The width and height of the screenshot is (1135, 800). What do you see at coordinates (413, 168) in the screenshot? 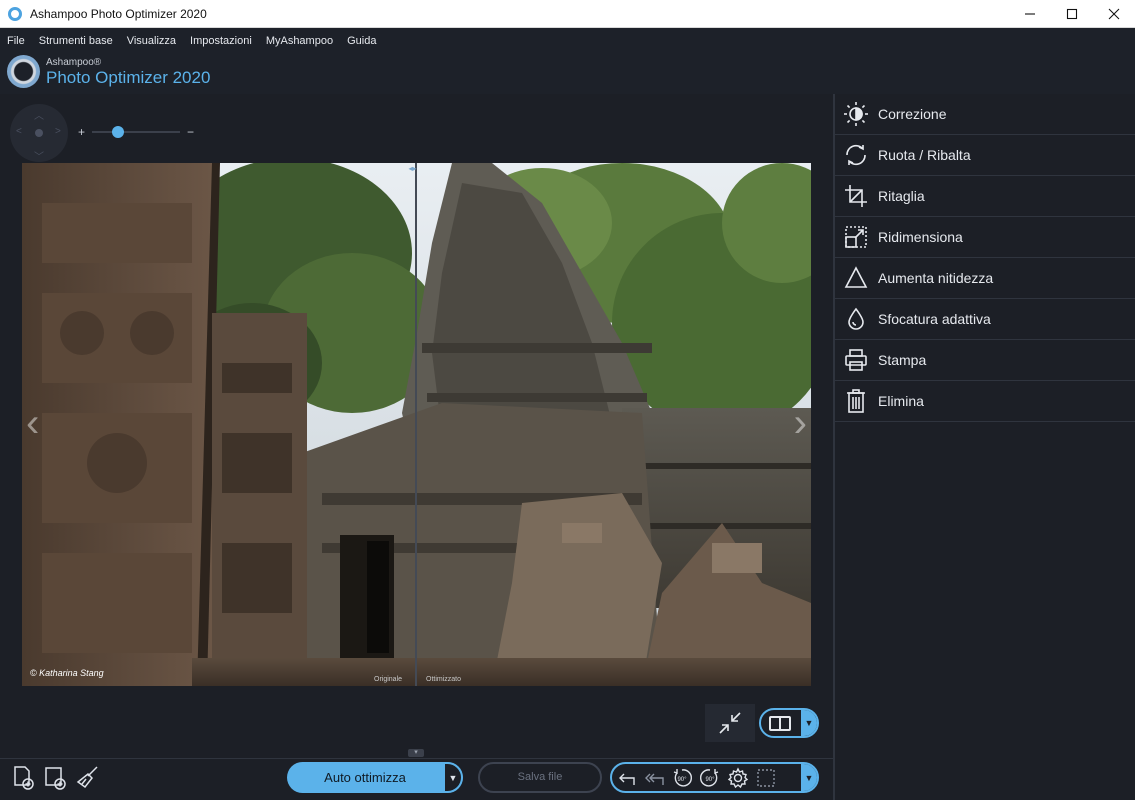
I see `split-handle-icon: ◂▸` at bounding box center [413, 168].